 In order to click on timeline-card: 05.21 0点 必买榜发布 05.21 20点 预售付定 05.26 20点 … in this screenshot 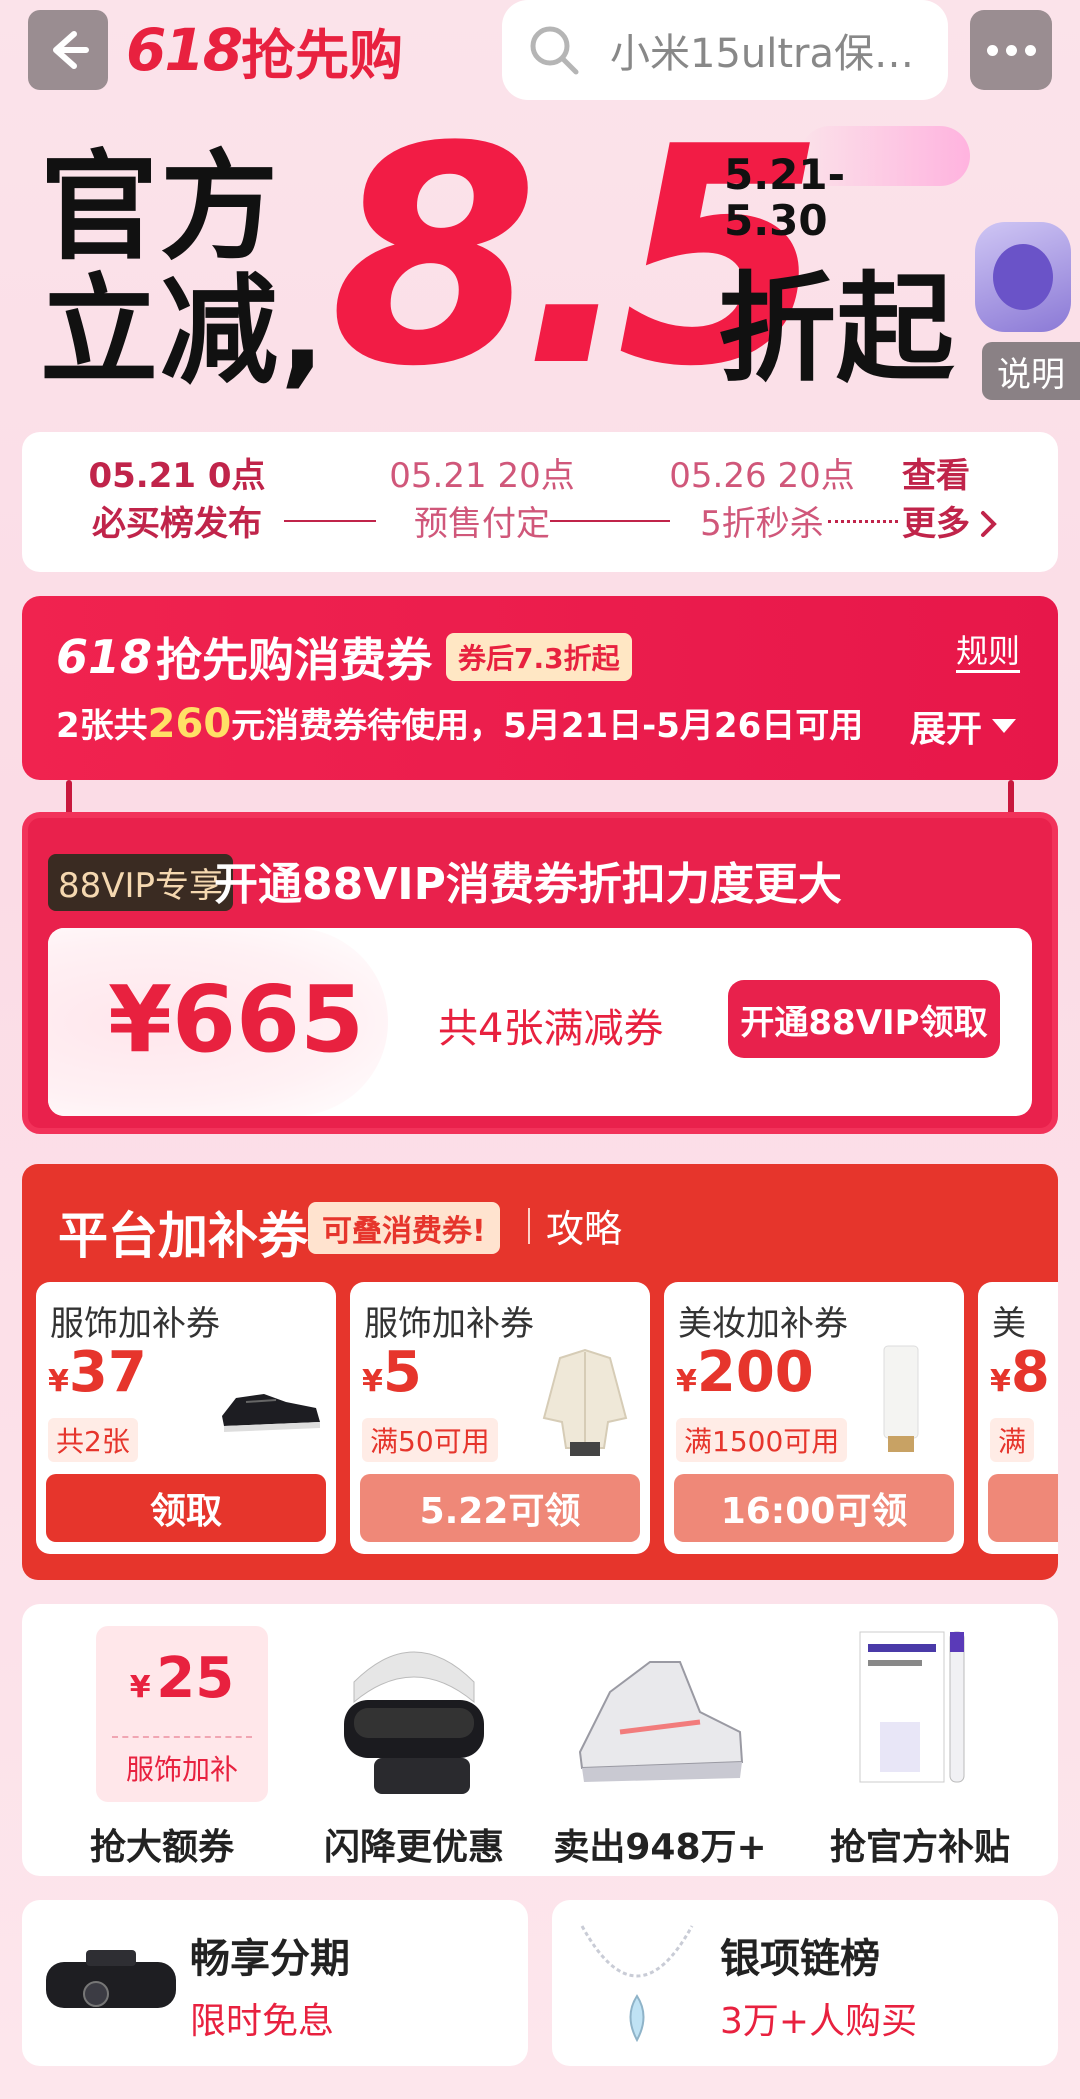, I will do `click(540, 502)`.